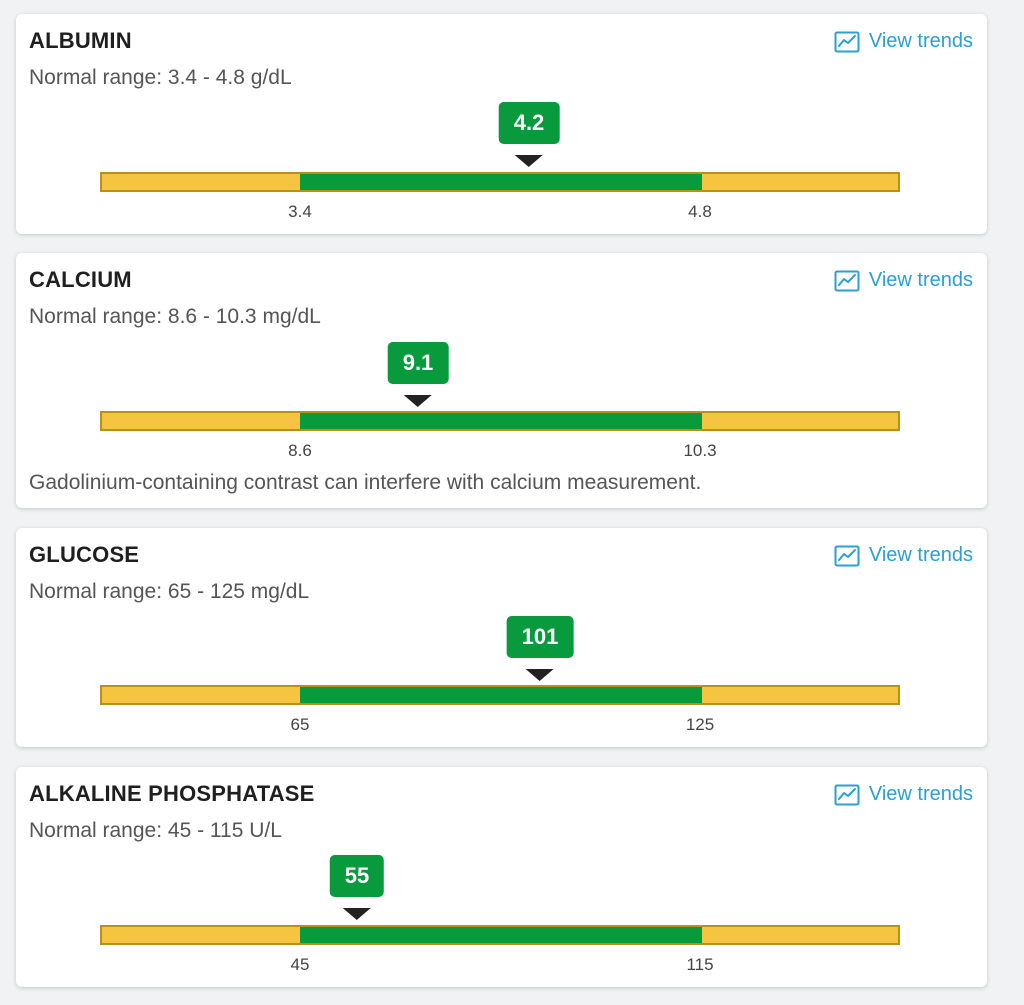 This screenshot has height=1005, width=1024. Describe the element at coordinates (418, 363) in the screenshot. I see `result-value-badge: 9.1` at that location.